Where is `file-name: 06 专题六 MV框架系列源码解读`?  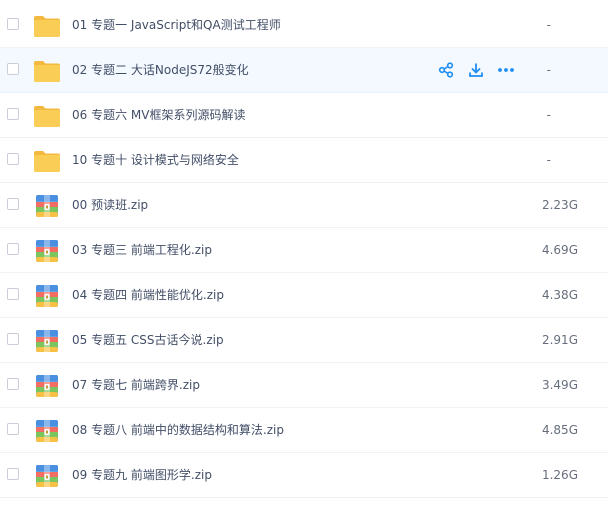
file-name: 06 专题六 MV框架系列源码解读 is located at coordinates (158, 115).